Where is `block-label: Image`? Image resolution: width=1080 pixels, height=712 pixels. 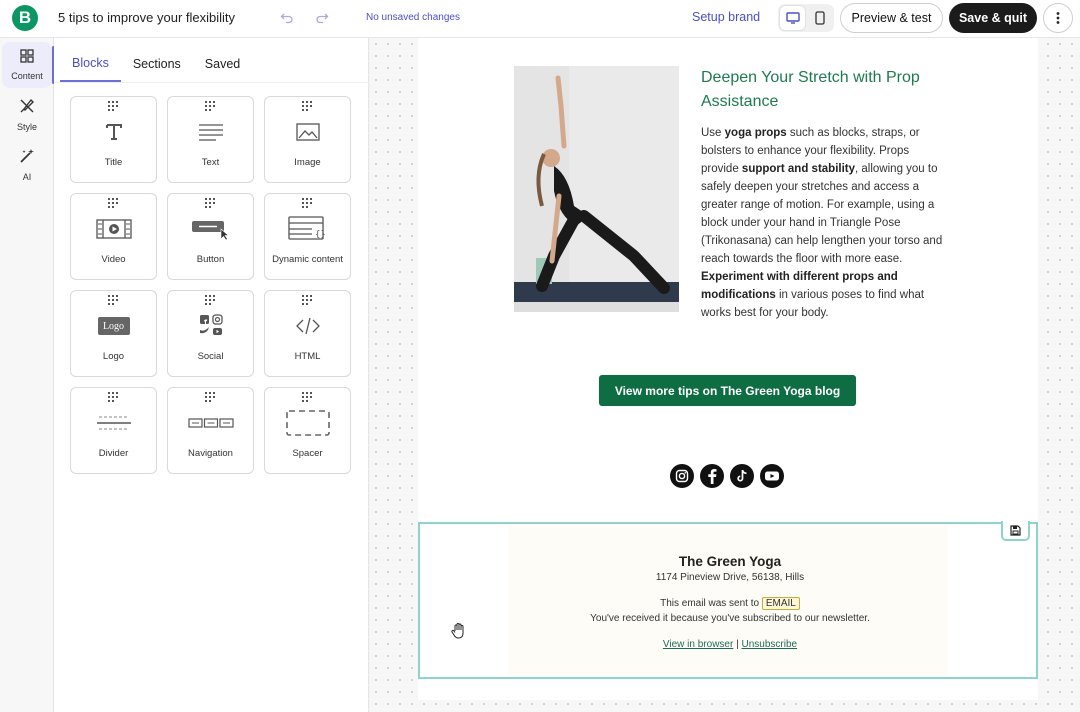
block-label: Image is located at coordinates (307, 162).